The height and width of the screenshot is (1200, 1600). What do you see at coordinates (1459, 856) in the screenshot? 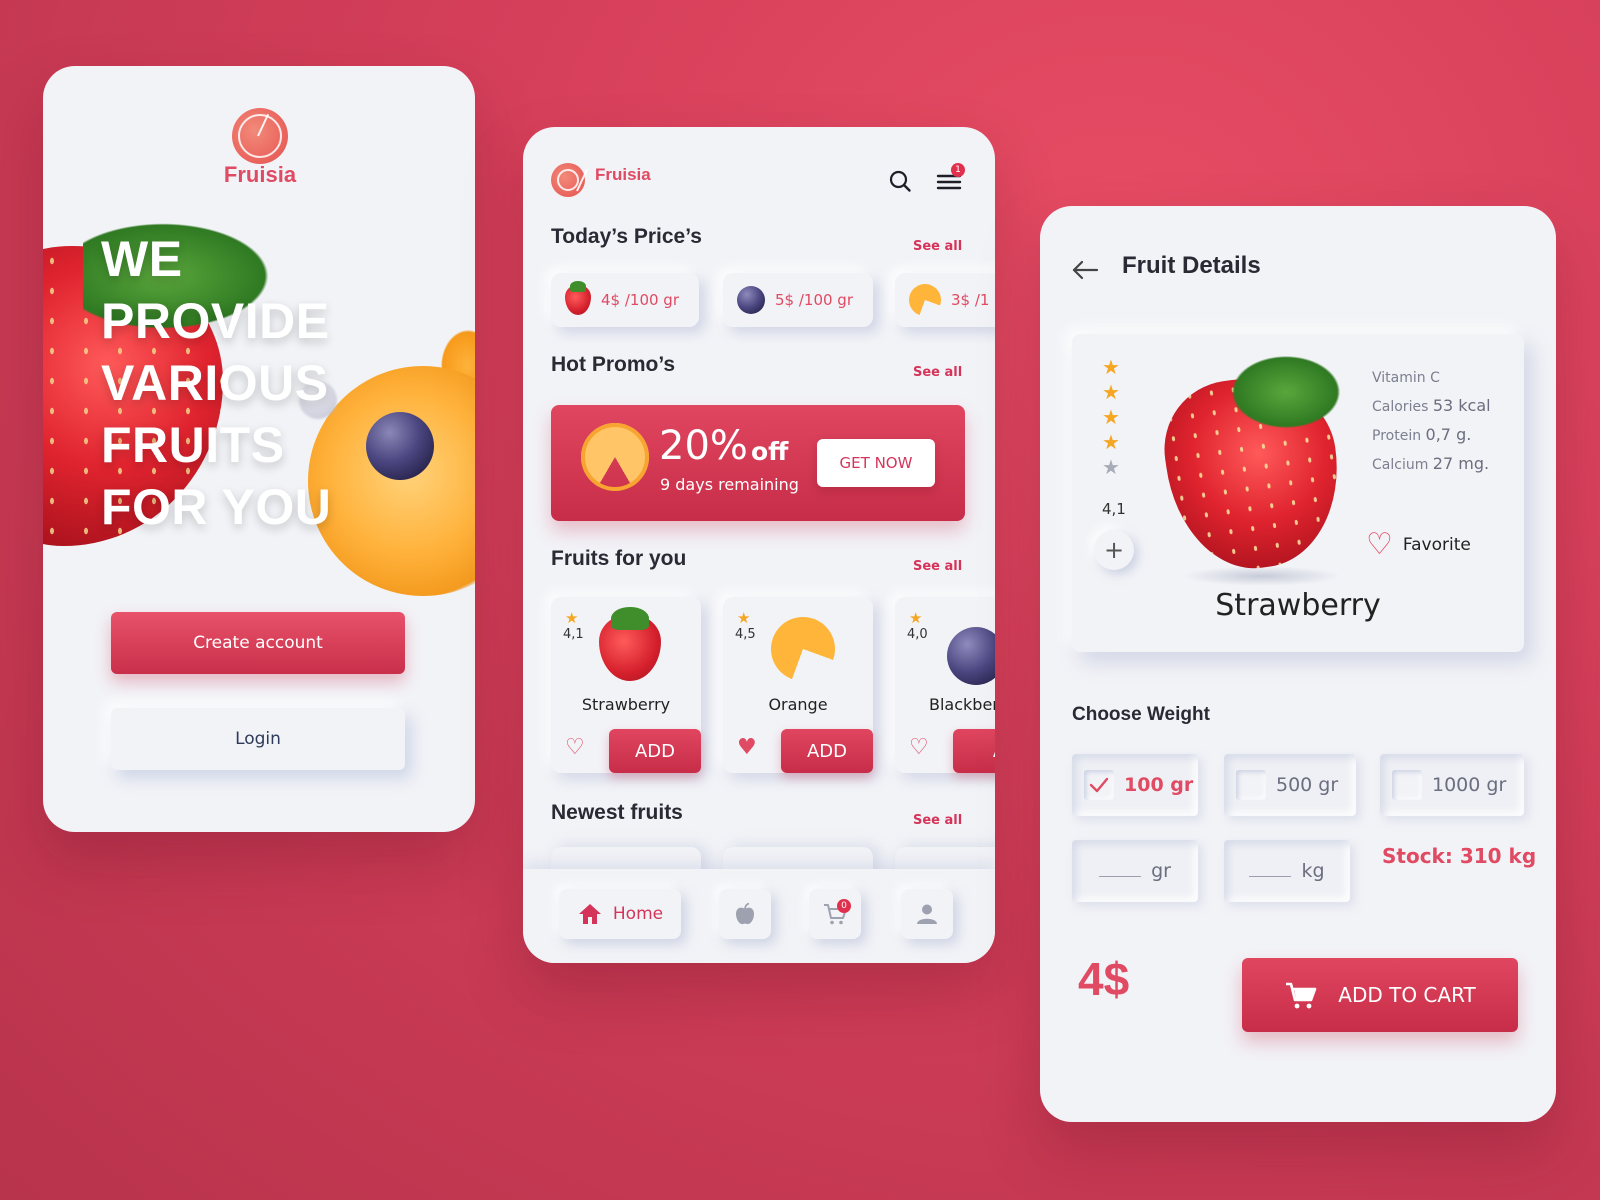
I see `stock-info: Stock: 310 kg` at bounding box center [1459, 856].